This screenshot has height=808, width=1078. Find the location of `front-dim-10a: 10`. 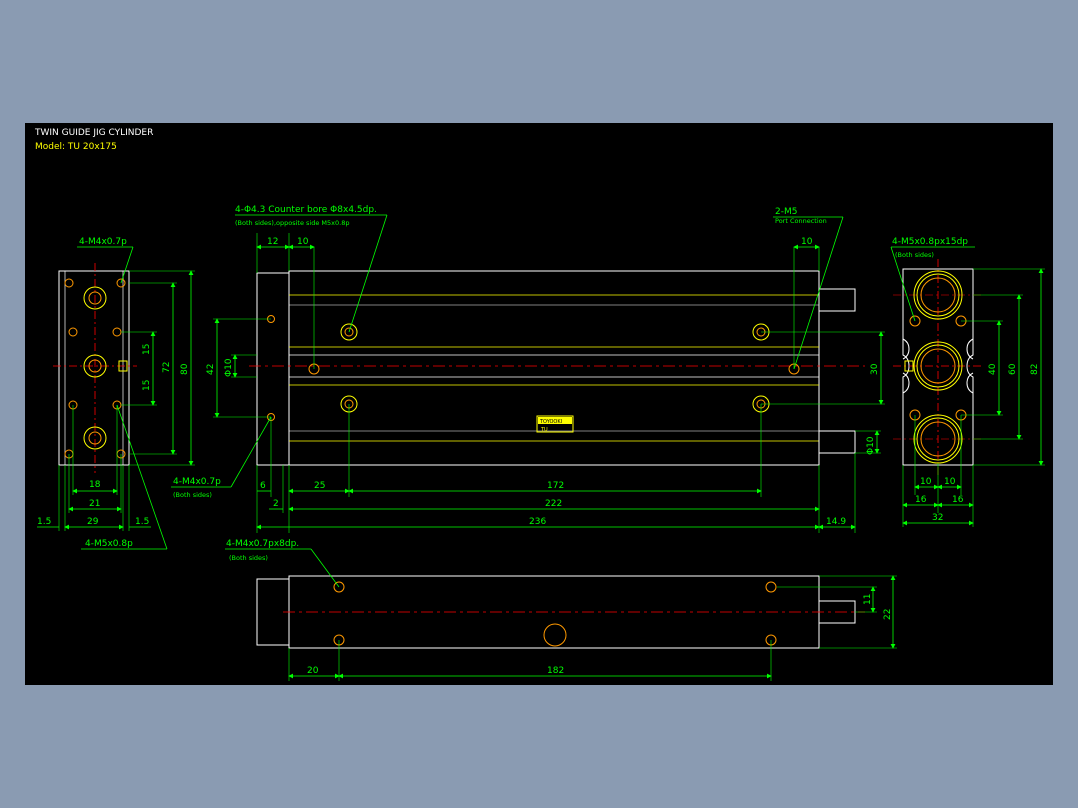

front-dim-10a: 10 is located at coordinates (303, 242).